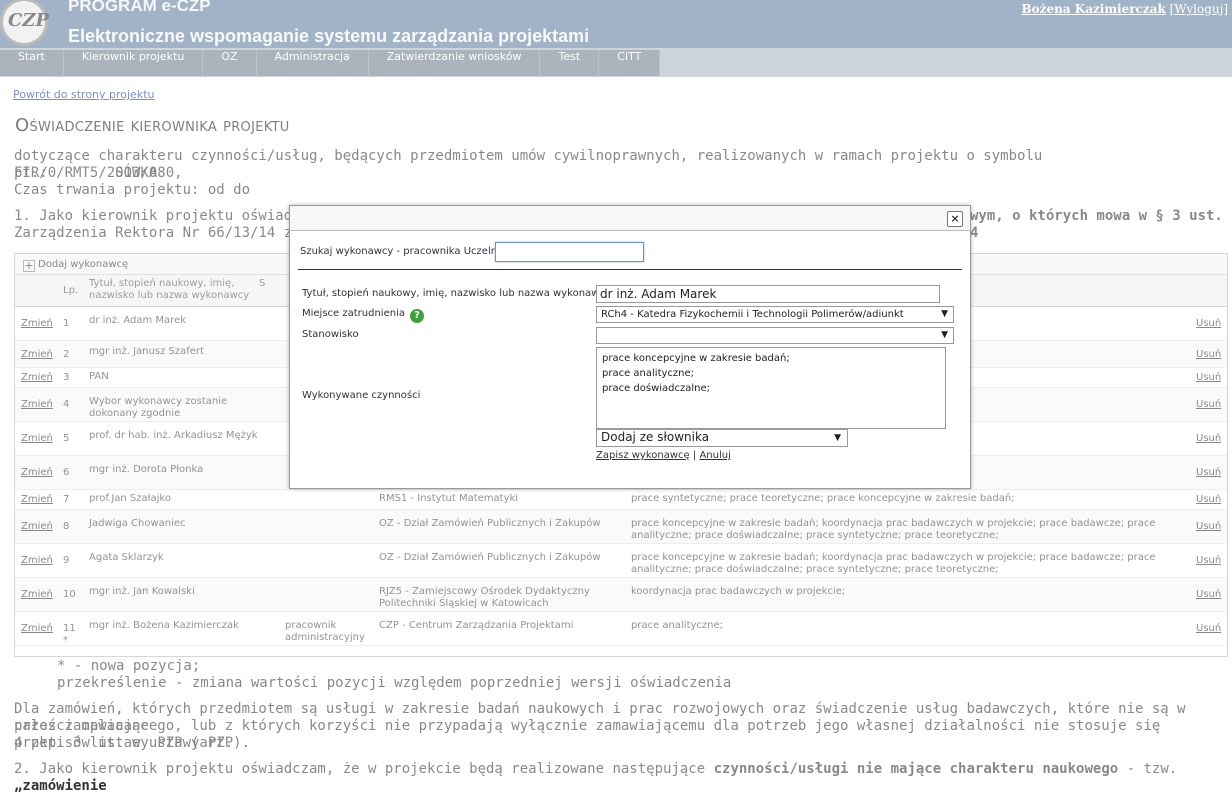 This screenshot has height=795, width=1232. What do you see at coordinates (330, 334) in the screenshot?
I see `position-label: Stanowisko` at bounding box center [330, 334].